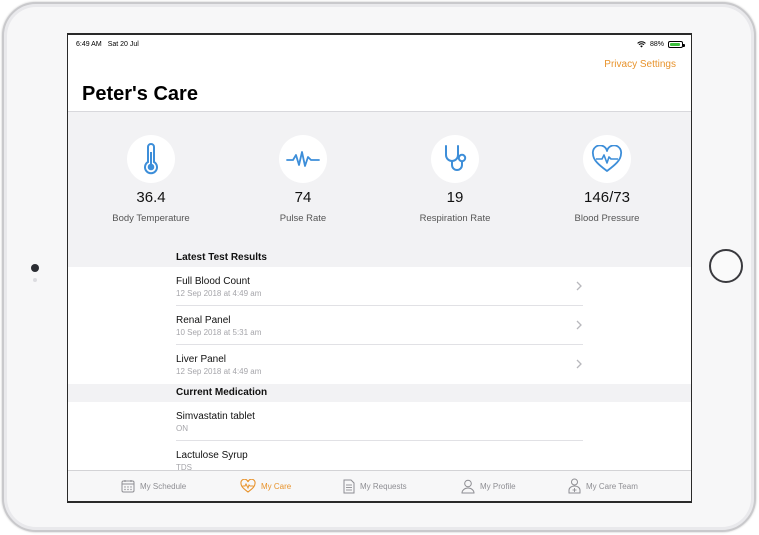 The image size is (759, 535). I want to click on status-bar: 6:49 AM Sat 20 Jul 88%, so click(379, 44).